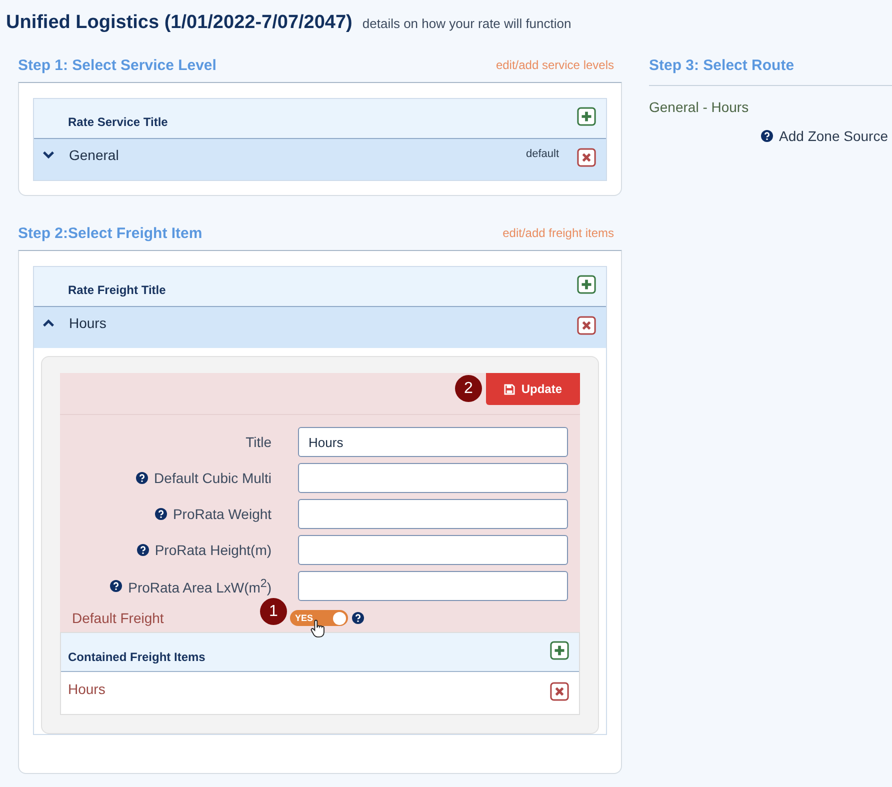 This screenshot has width=892, height=787. Describe the element at coordinates (110, 233) in the screenshot. I see `step-title: Step 2:Select Freight Item` at that location.